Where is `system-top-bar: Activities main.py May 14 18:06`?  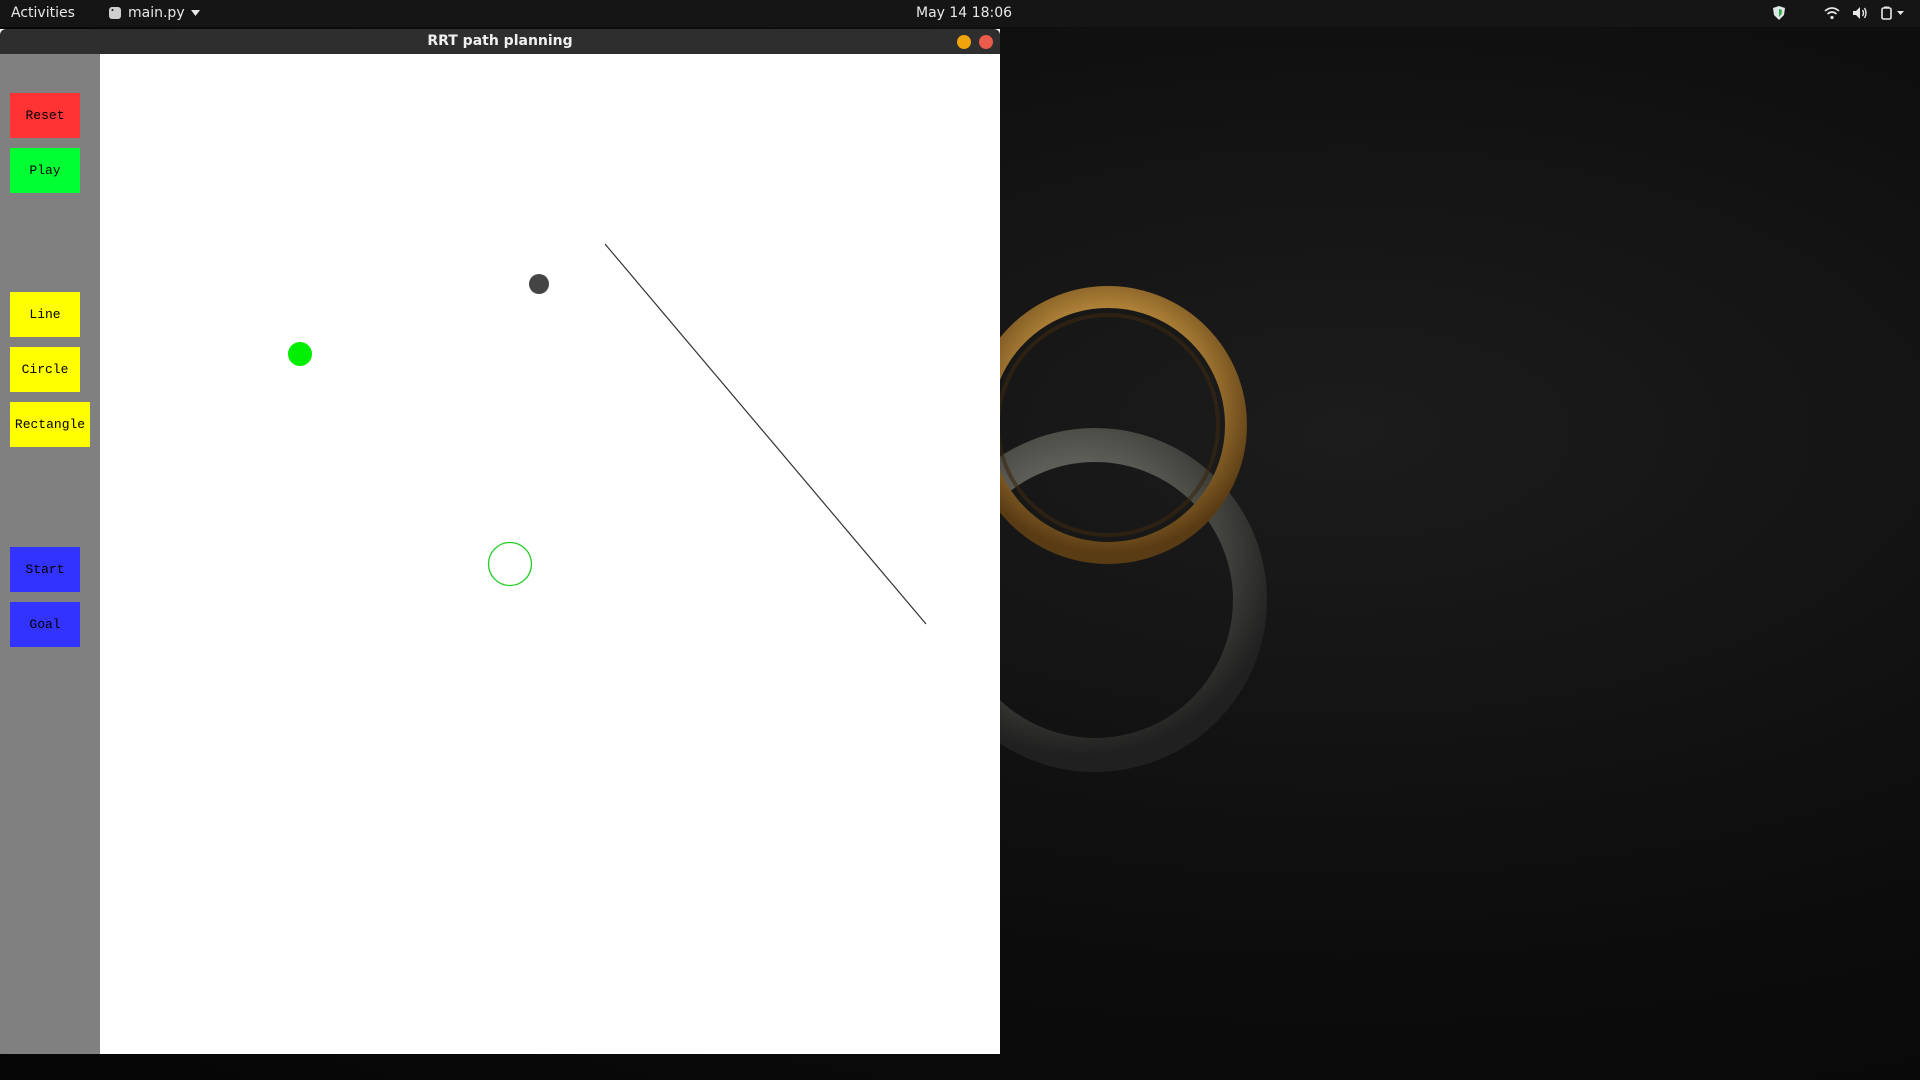
system-top-bar: Activities main.py May 14 18:06 is located at coordinates (960, 13).